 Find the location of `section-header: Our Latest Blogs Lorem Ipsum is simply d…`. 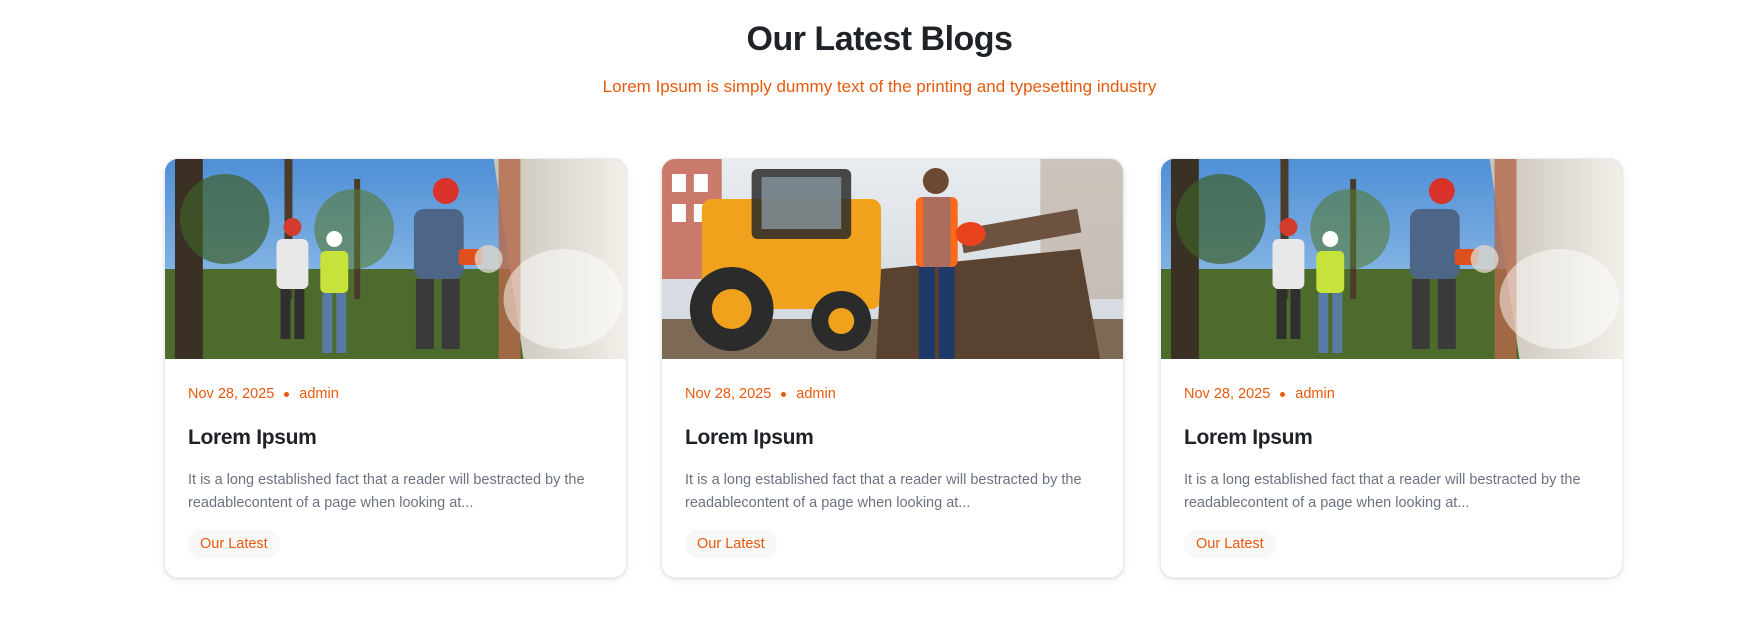

section-header: Our Latest Blogs Lorem Ipsum is simply d… is located at coordinates (879, 58).